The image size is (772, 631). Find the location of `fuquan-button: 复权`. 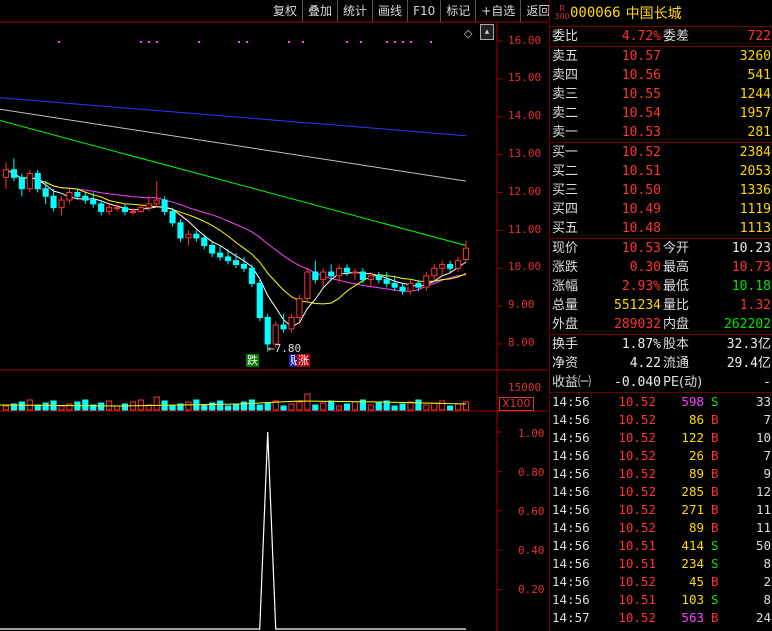

fuquan-button: 复权 is located at coordinates (285, 11).